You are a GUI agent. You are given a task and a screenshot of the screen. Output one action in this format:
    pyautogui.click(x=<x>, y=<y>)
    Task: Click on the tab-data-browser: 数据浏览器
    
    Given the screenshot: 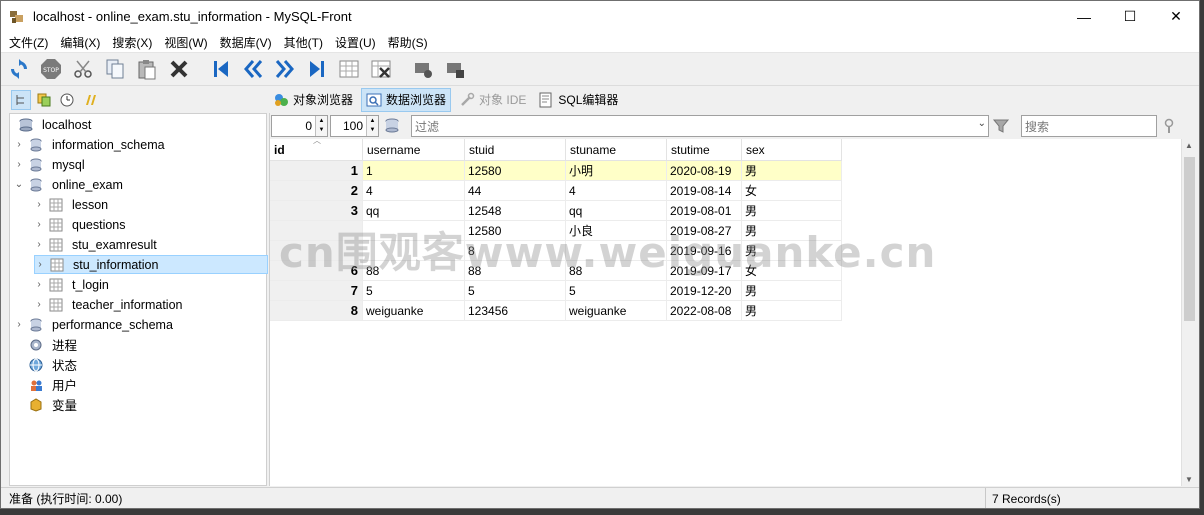 What is the action you would take?
    pyautogui.click(x=406, y=99)
    